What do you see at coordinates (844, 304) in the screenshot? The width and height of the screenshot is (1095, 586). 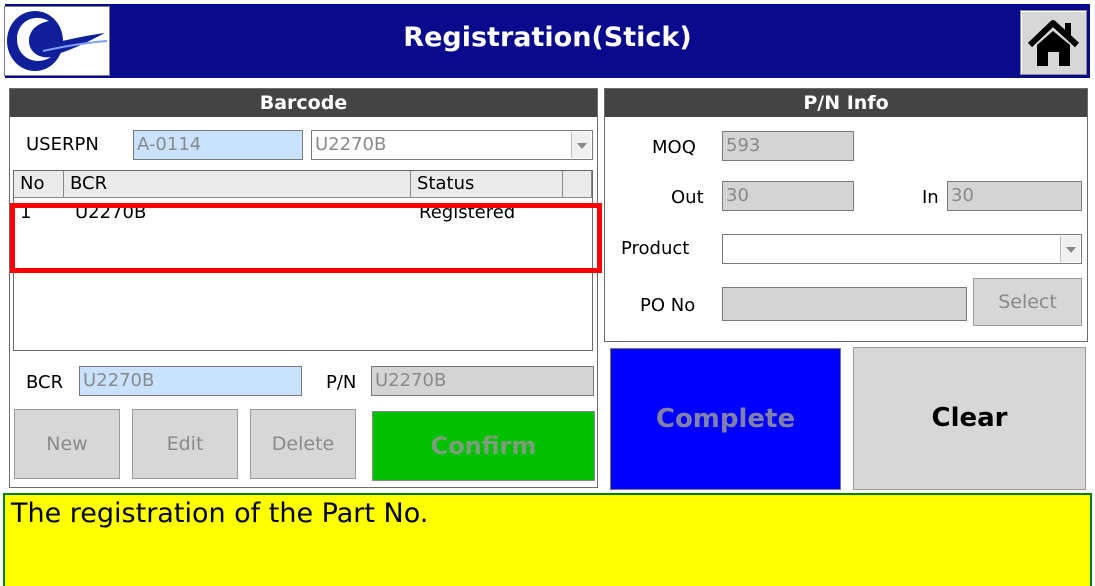 I see `po-no-input` at bounding box center [844, 304].